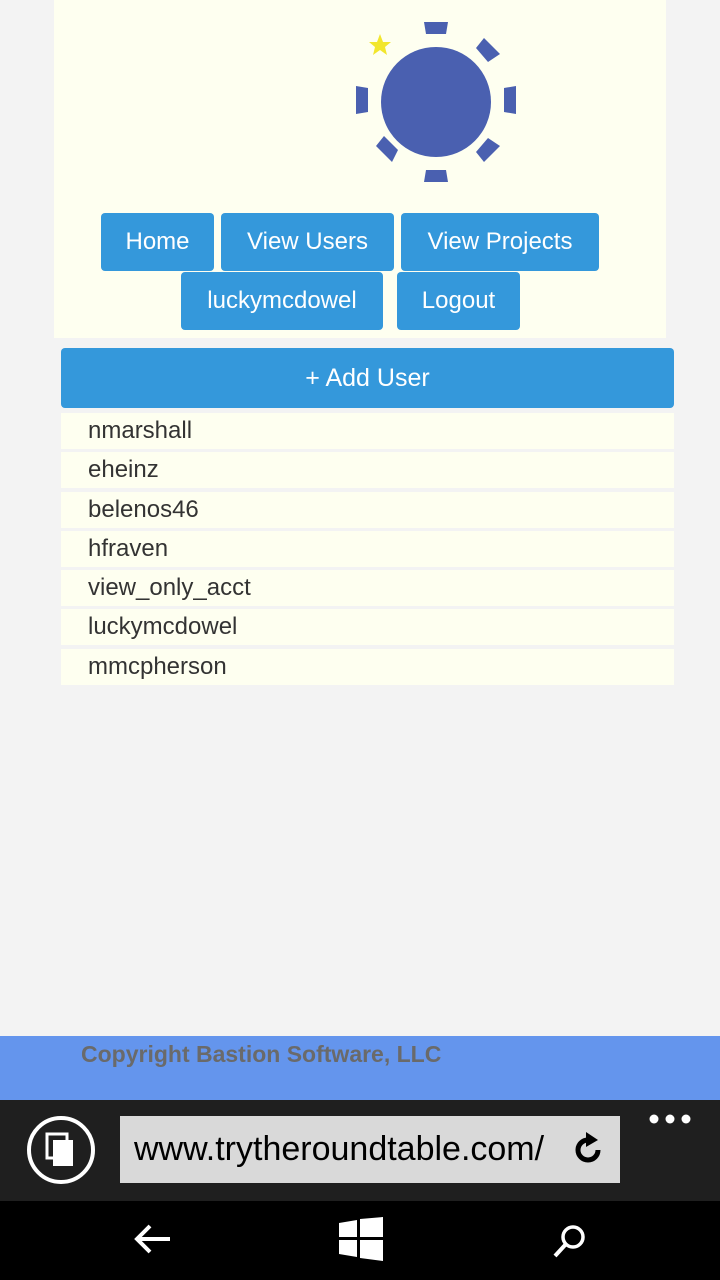  What do you see at coordinates (367, 588) in the screenshot?
I see `user-row: view_only_acct` at bounding box center [367, 588].